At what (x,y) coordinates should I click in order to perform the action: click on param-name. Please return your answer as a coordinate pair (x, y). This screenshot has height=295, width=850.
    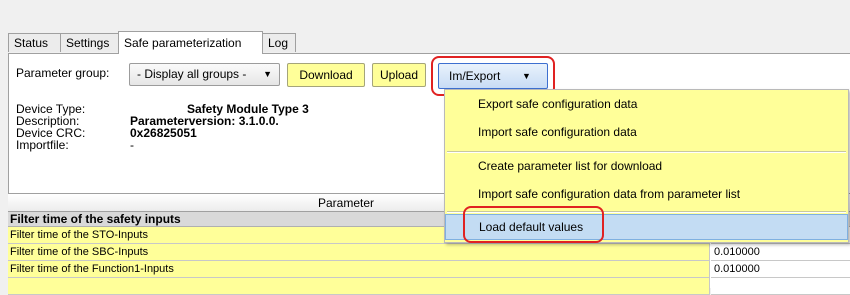
    Looking at the image, I should click on (359, 286).